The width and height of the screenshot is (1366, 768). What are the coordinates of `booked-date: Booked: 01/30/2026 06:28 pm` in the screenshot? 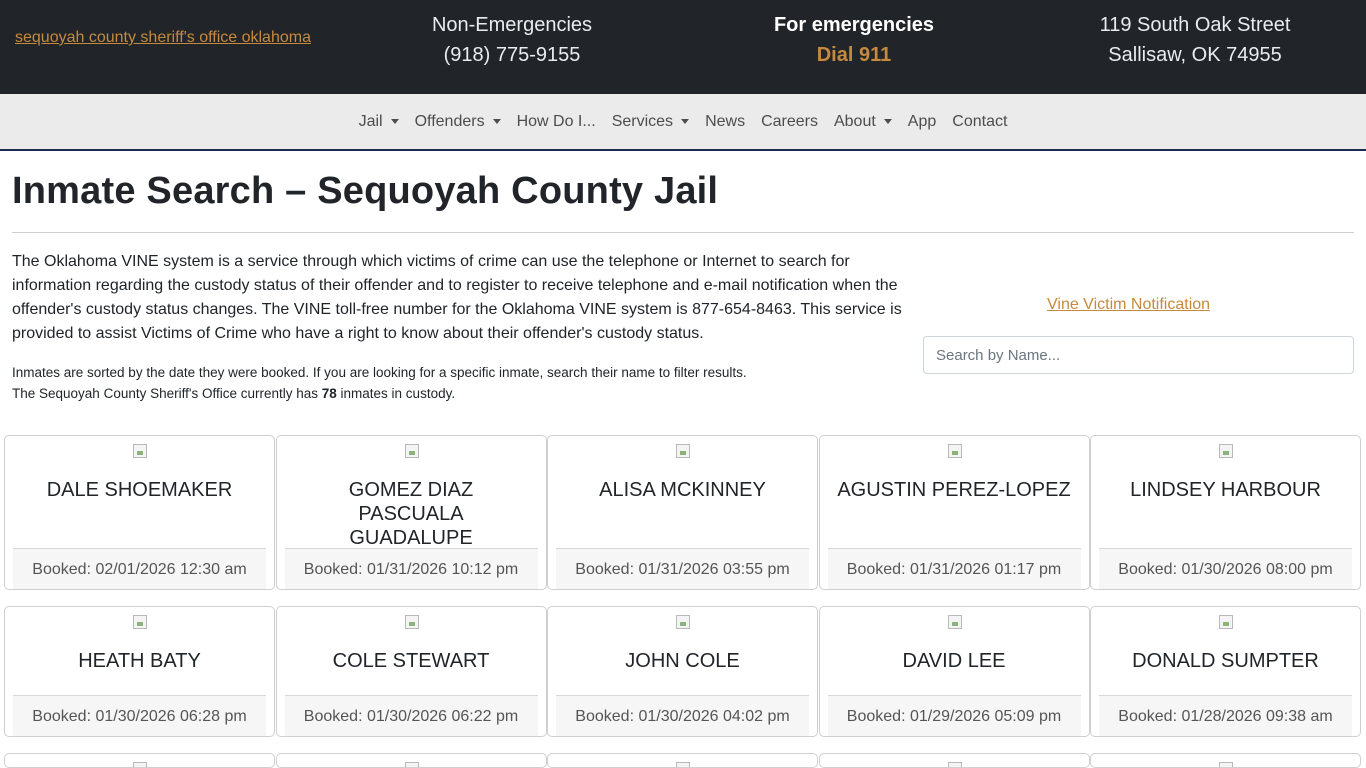 It's located at (139, 715).